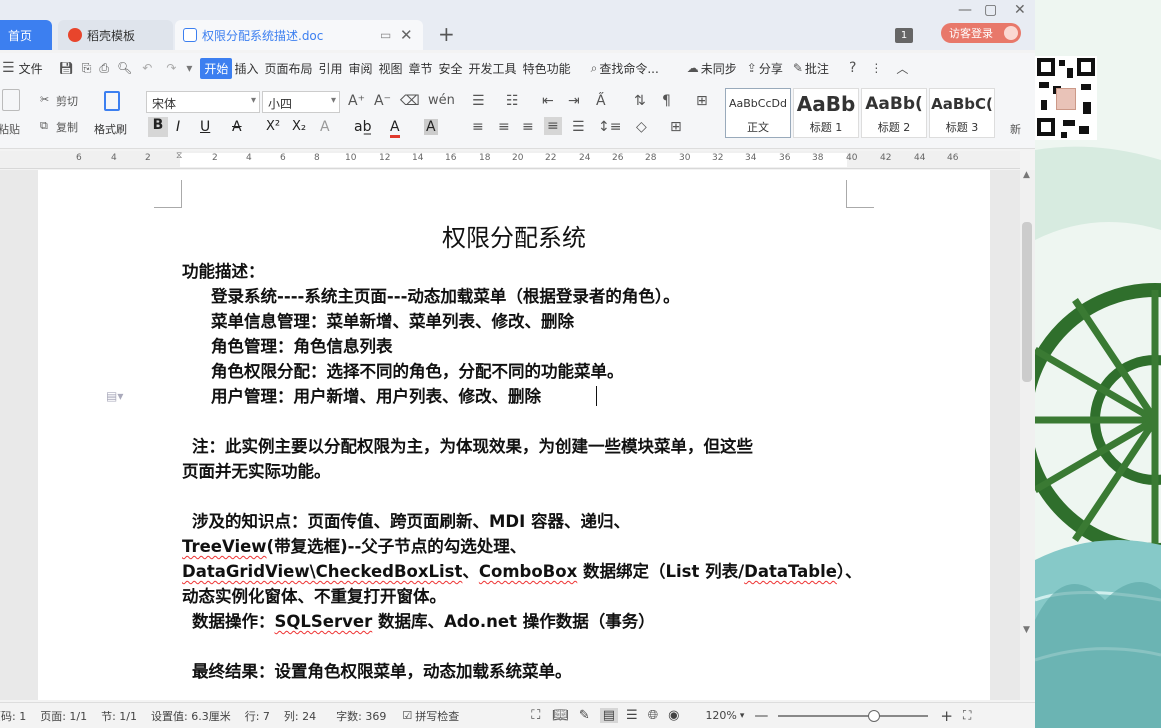 The width and height of the screenshot is (1161, 728). I want to click on tab-document: 权限分配系统描述.doc ▭ ✕, so click(299, 35).